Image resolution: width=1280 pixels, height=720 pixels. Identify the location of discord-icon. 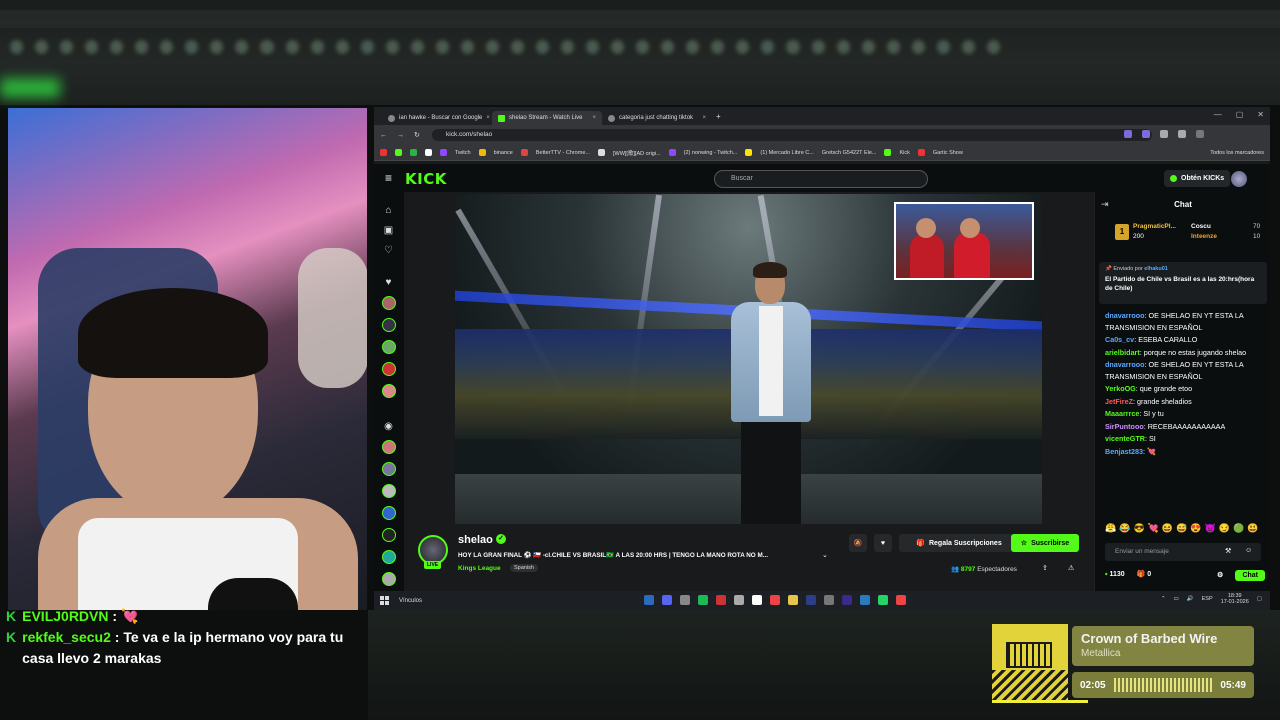
(667, 600).